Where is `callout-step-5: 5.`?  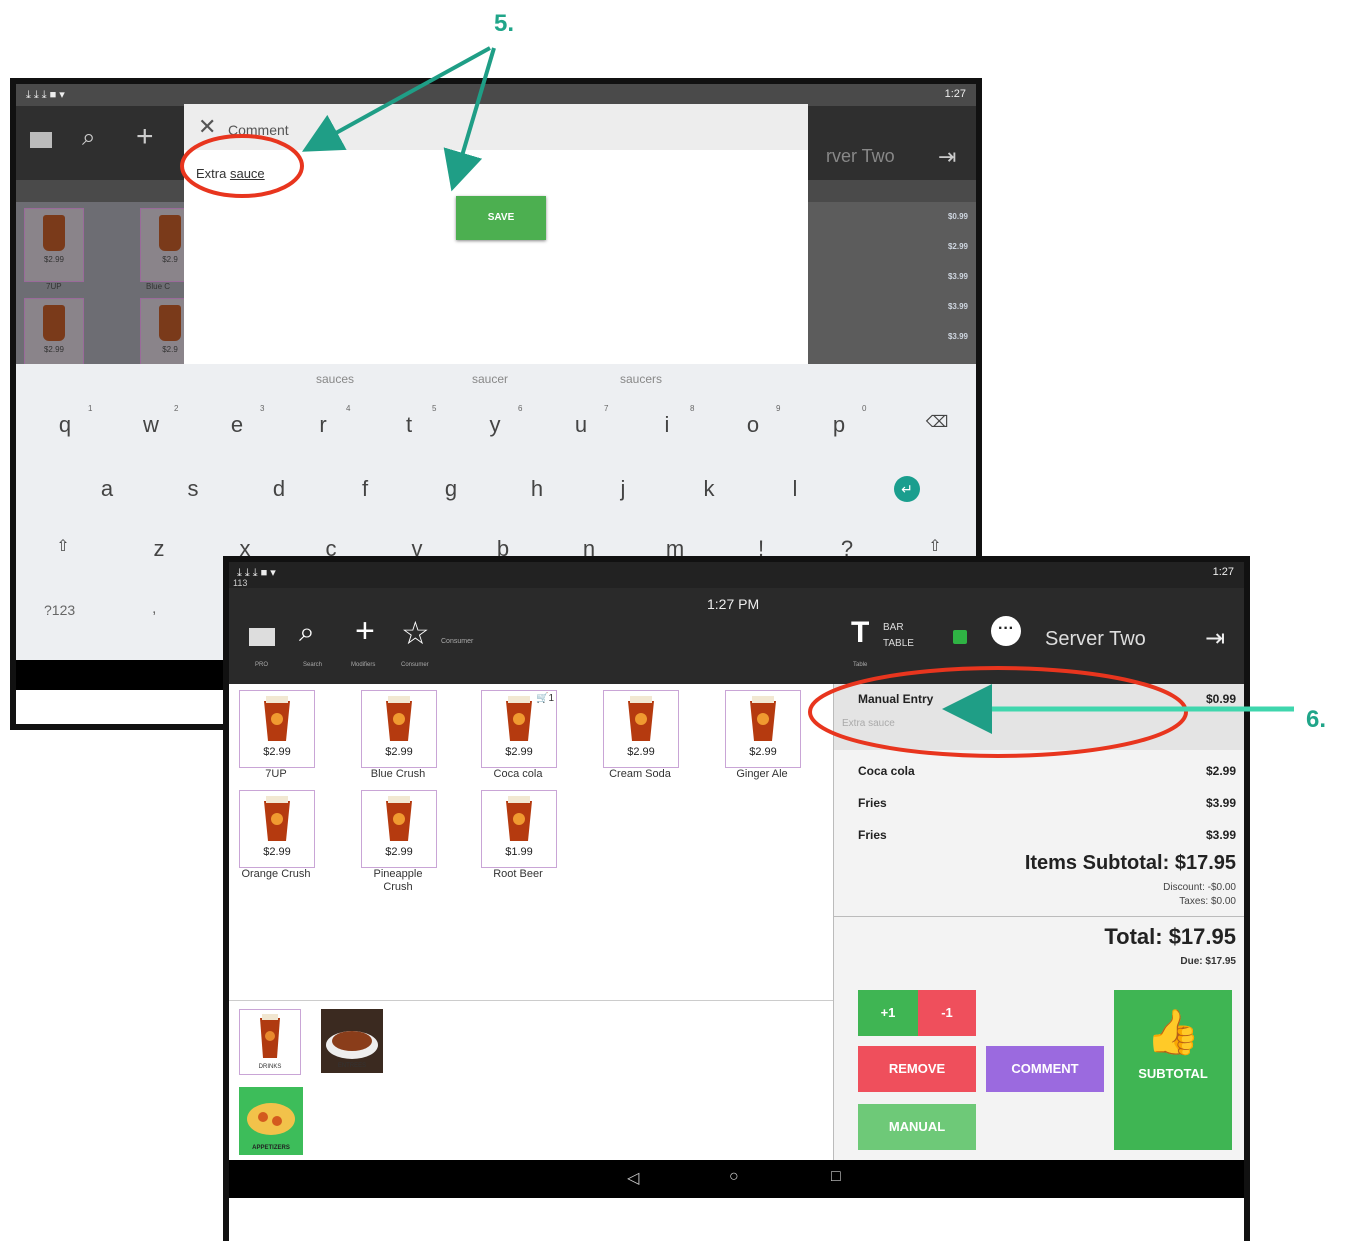
callout-step-5: 5. is located at coordinates (504, 23).